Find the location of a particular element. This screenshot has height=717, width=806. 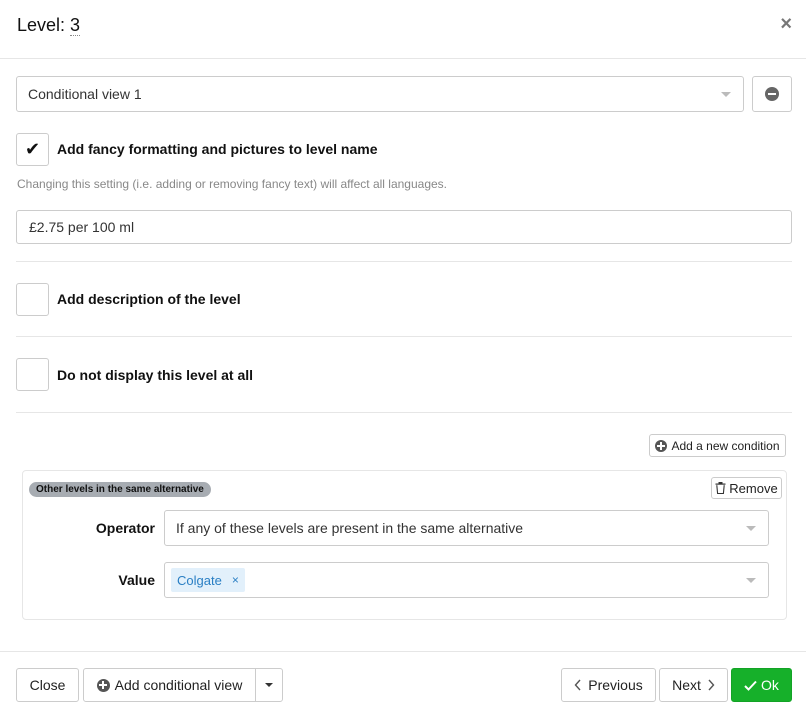

modal-title: Level: 3 is located at coordinates (49, 25).